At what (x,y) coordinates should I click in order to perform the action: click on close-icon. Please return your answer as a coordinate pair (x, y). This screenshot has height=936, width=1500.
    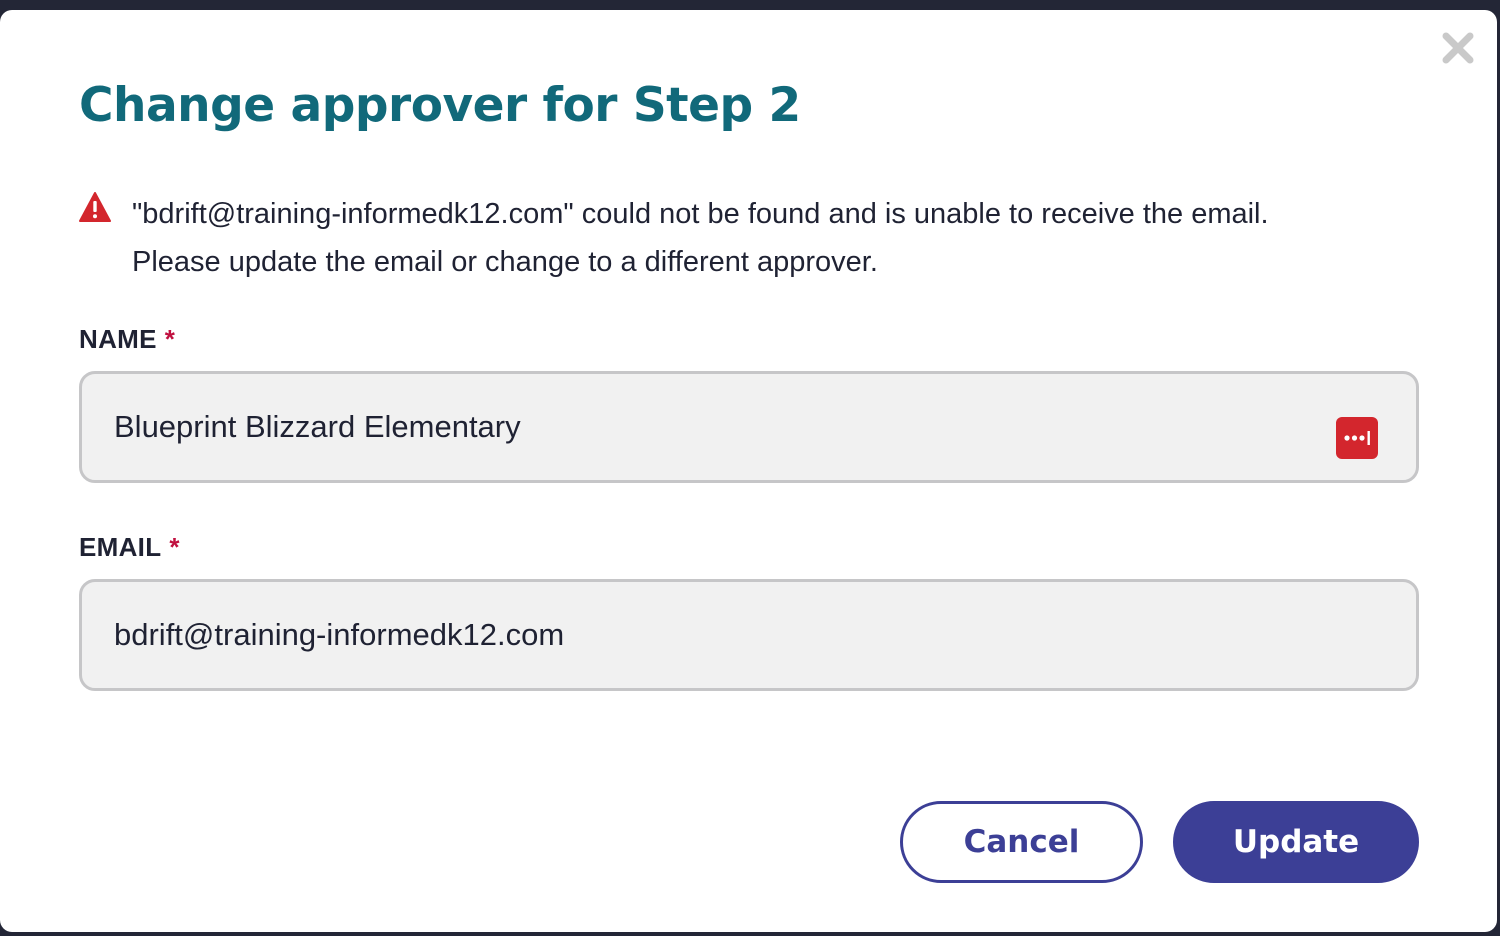
    Looking at the image, I should click on (1458, 48).